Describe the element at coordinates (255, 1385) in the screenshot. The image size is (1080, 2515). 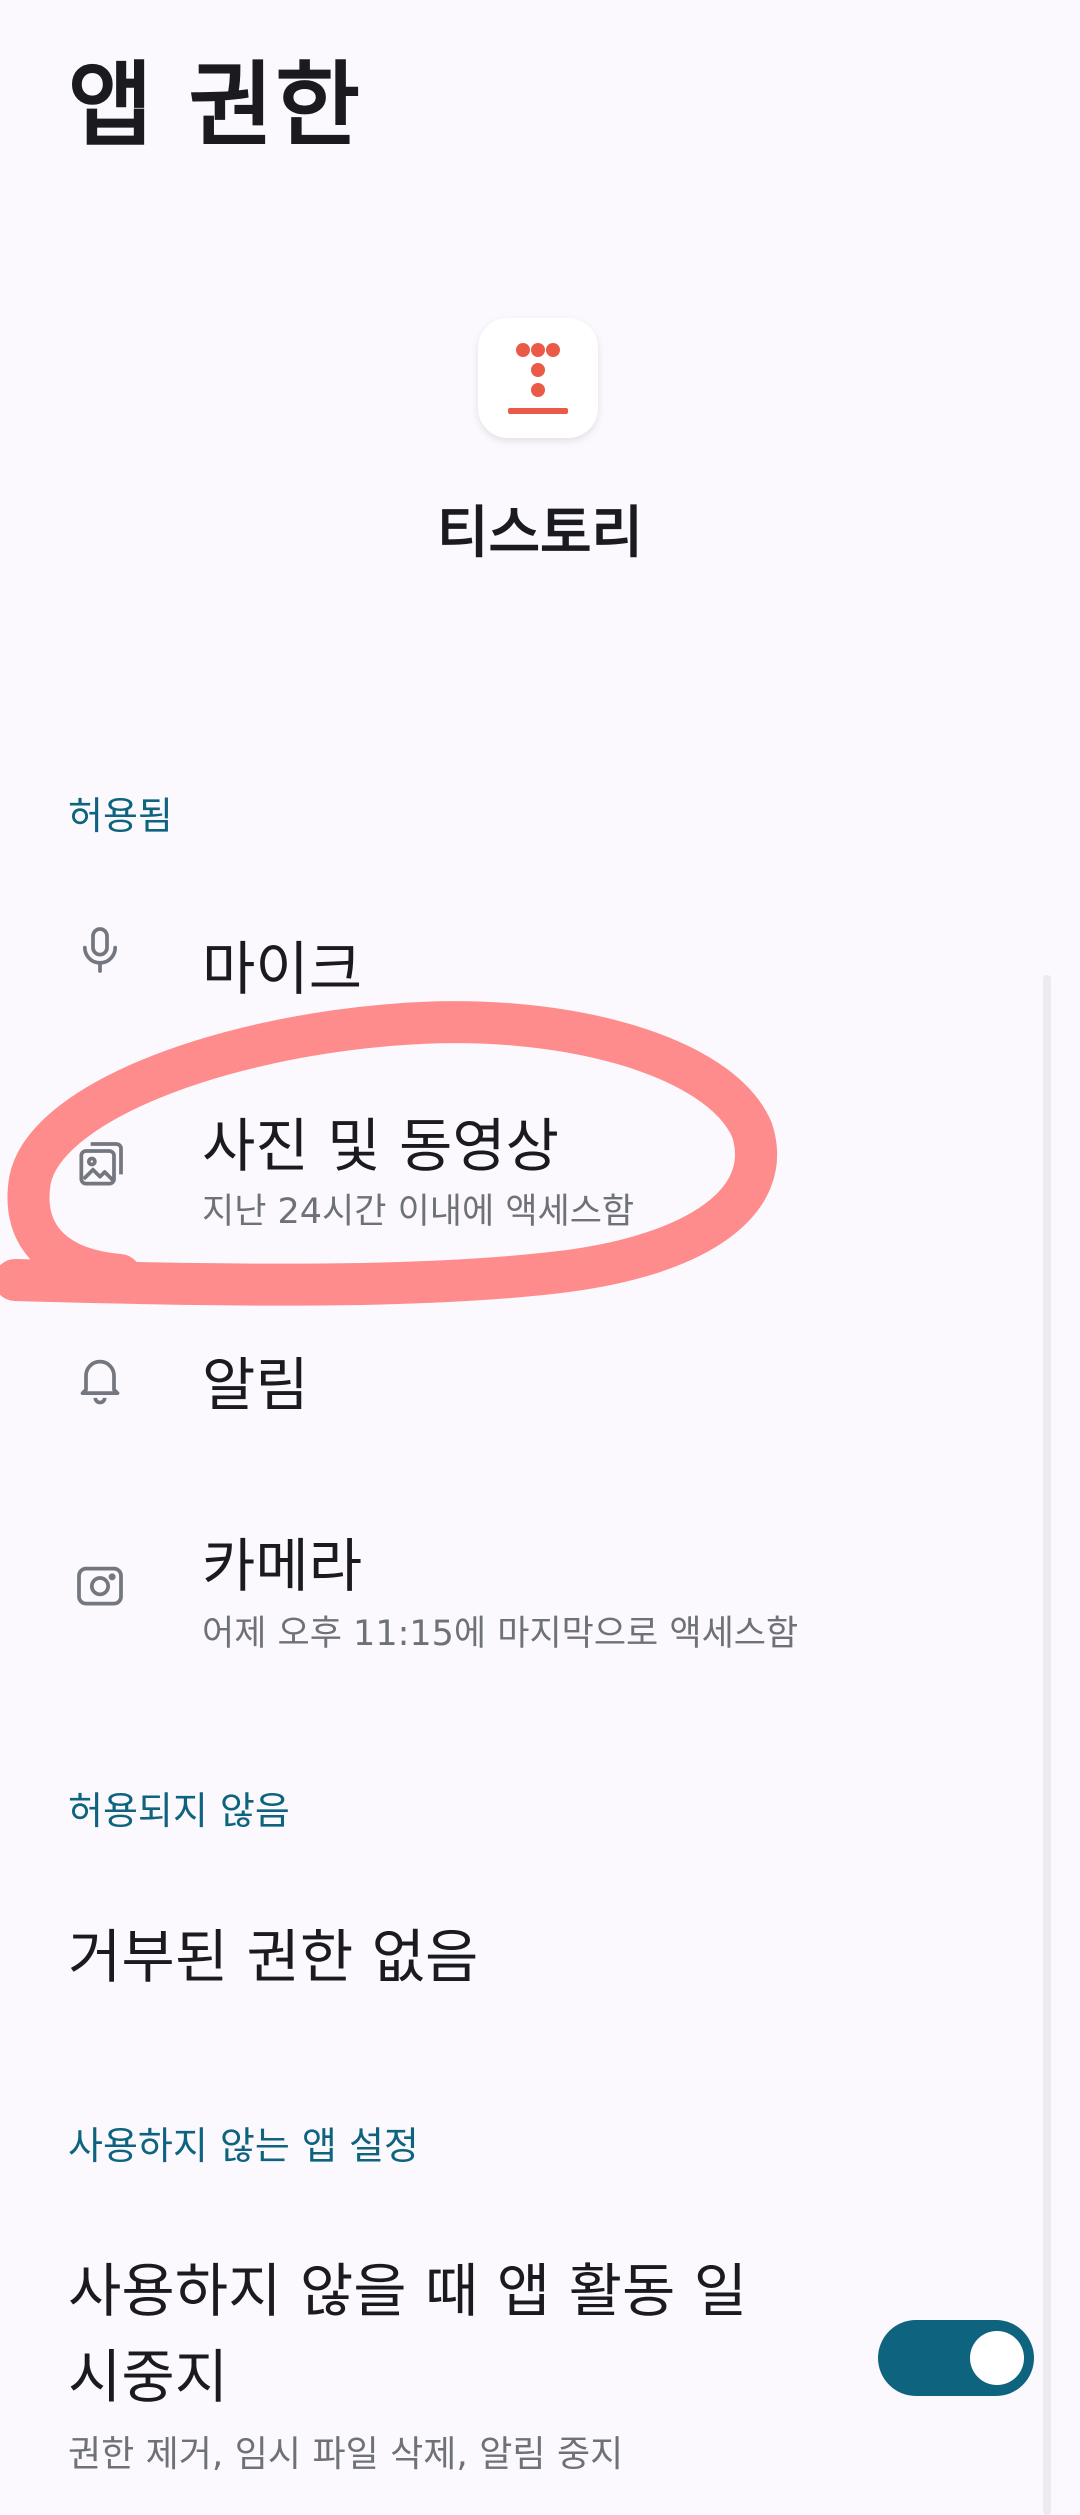
I see `permission-title: 알림` at that location.